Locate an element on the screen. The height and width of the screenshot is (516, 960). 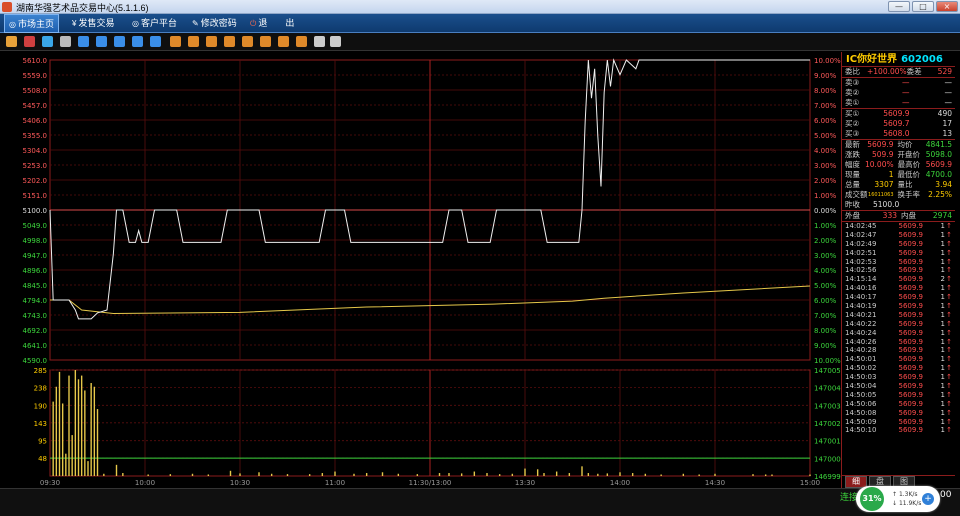
menu-item-market-home: ◎ 市场主页 is located at coordinates (31, 23).